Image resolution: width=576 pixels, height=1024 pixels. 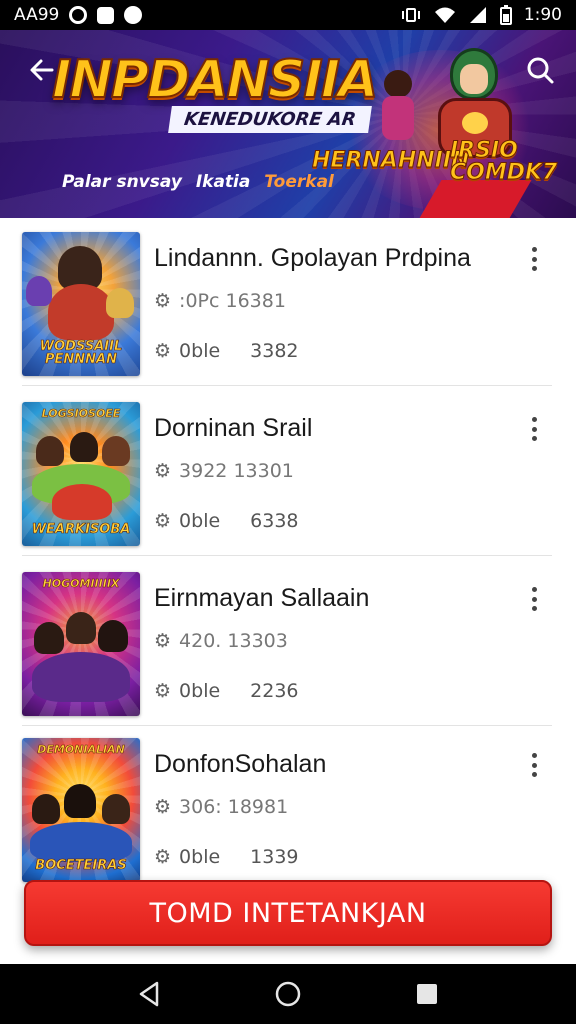 What do you see at coordinates (304, 351) in the screenshot?
I see `item-meta-secondary: ⚙ 0ble 3382` at bounding box center [304, 351].